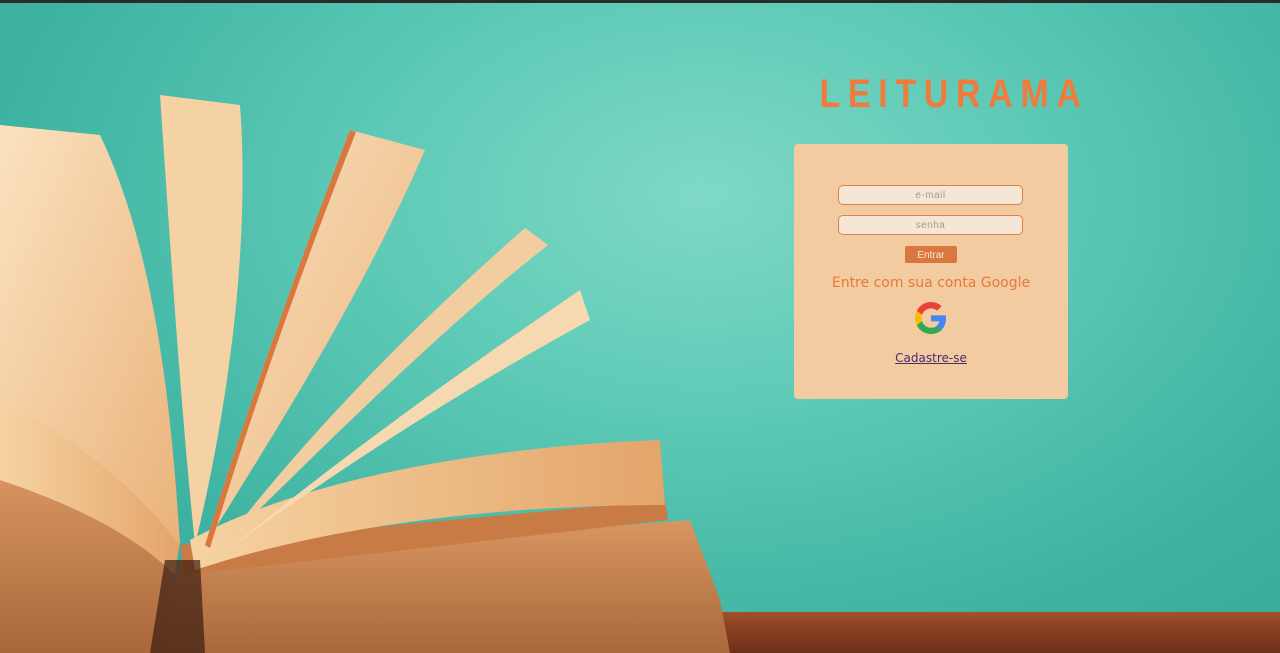 This screenshot has height=653, width=1280. I want to click on google-g-icon, so click(931, 318).